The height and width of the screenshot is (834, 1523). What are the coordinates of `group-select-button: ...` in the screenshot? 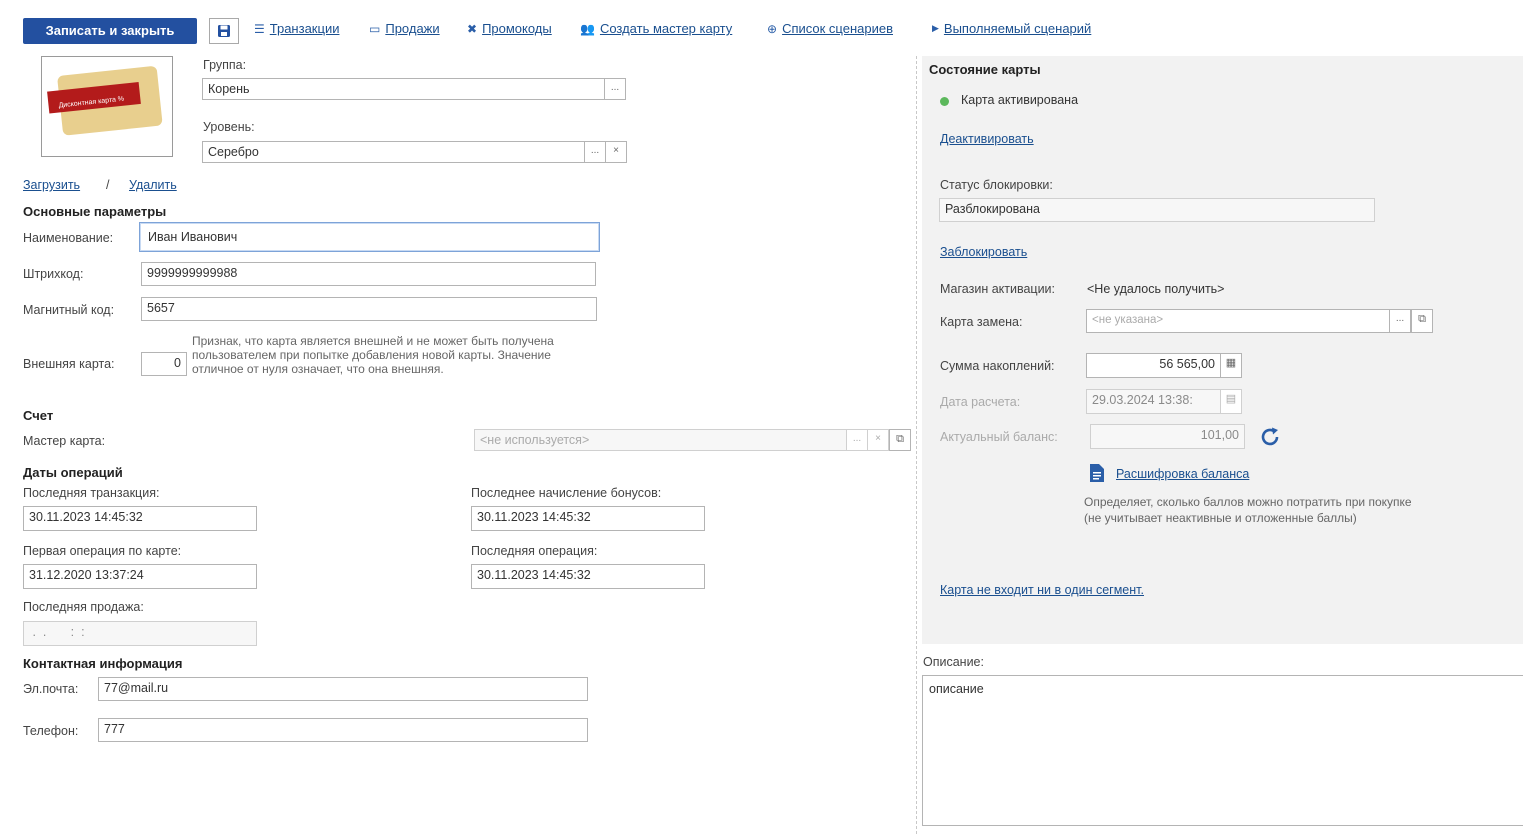 It's located at (615, 89).